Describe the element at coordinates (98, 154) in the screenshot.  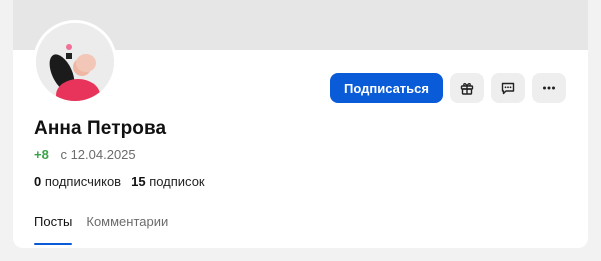
I see `member-since: с 12.04.2025` at that location.